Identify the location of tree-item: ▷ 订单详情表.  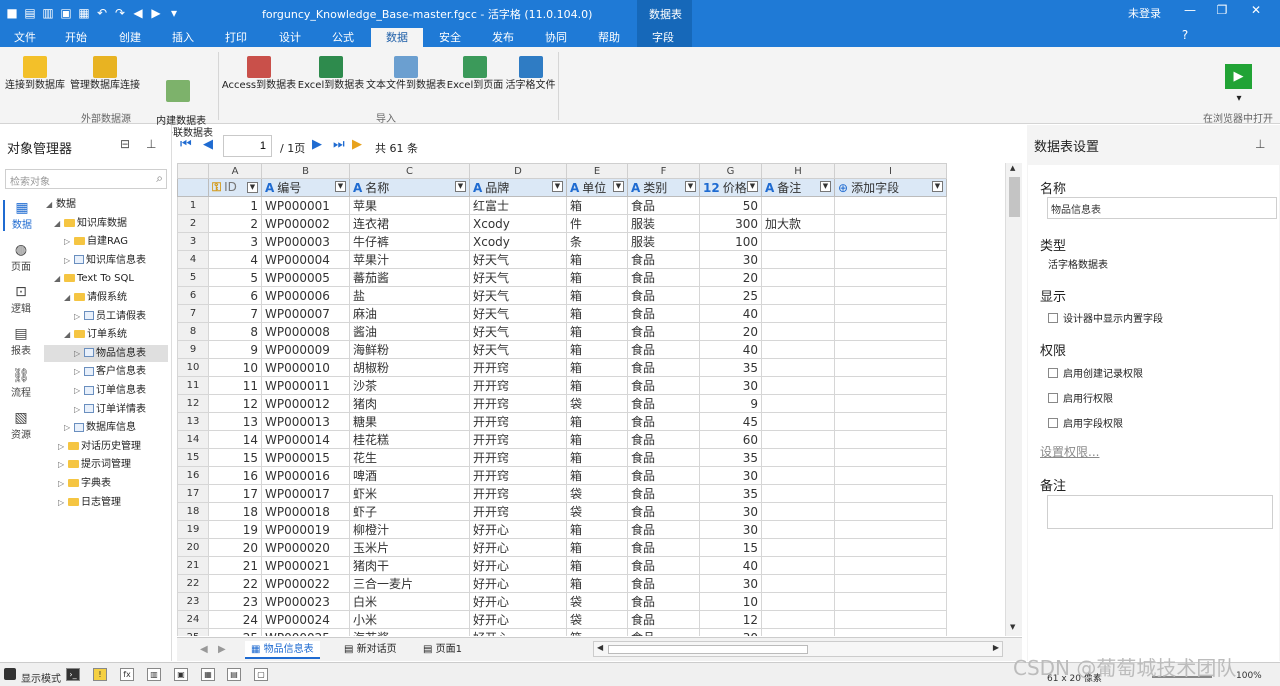
(106, 409).